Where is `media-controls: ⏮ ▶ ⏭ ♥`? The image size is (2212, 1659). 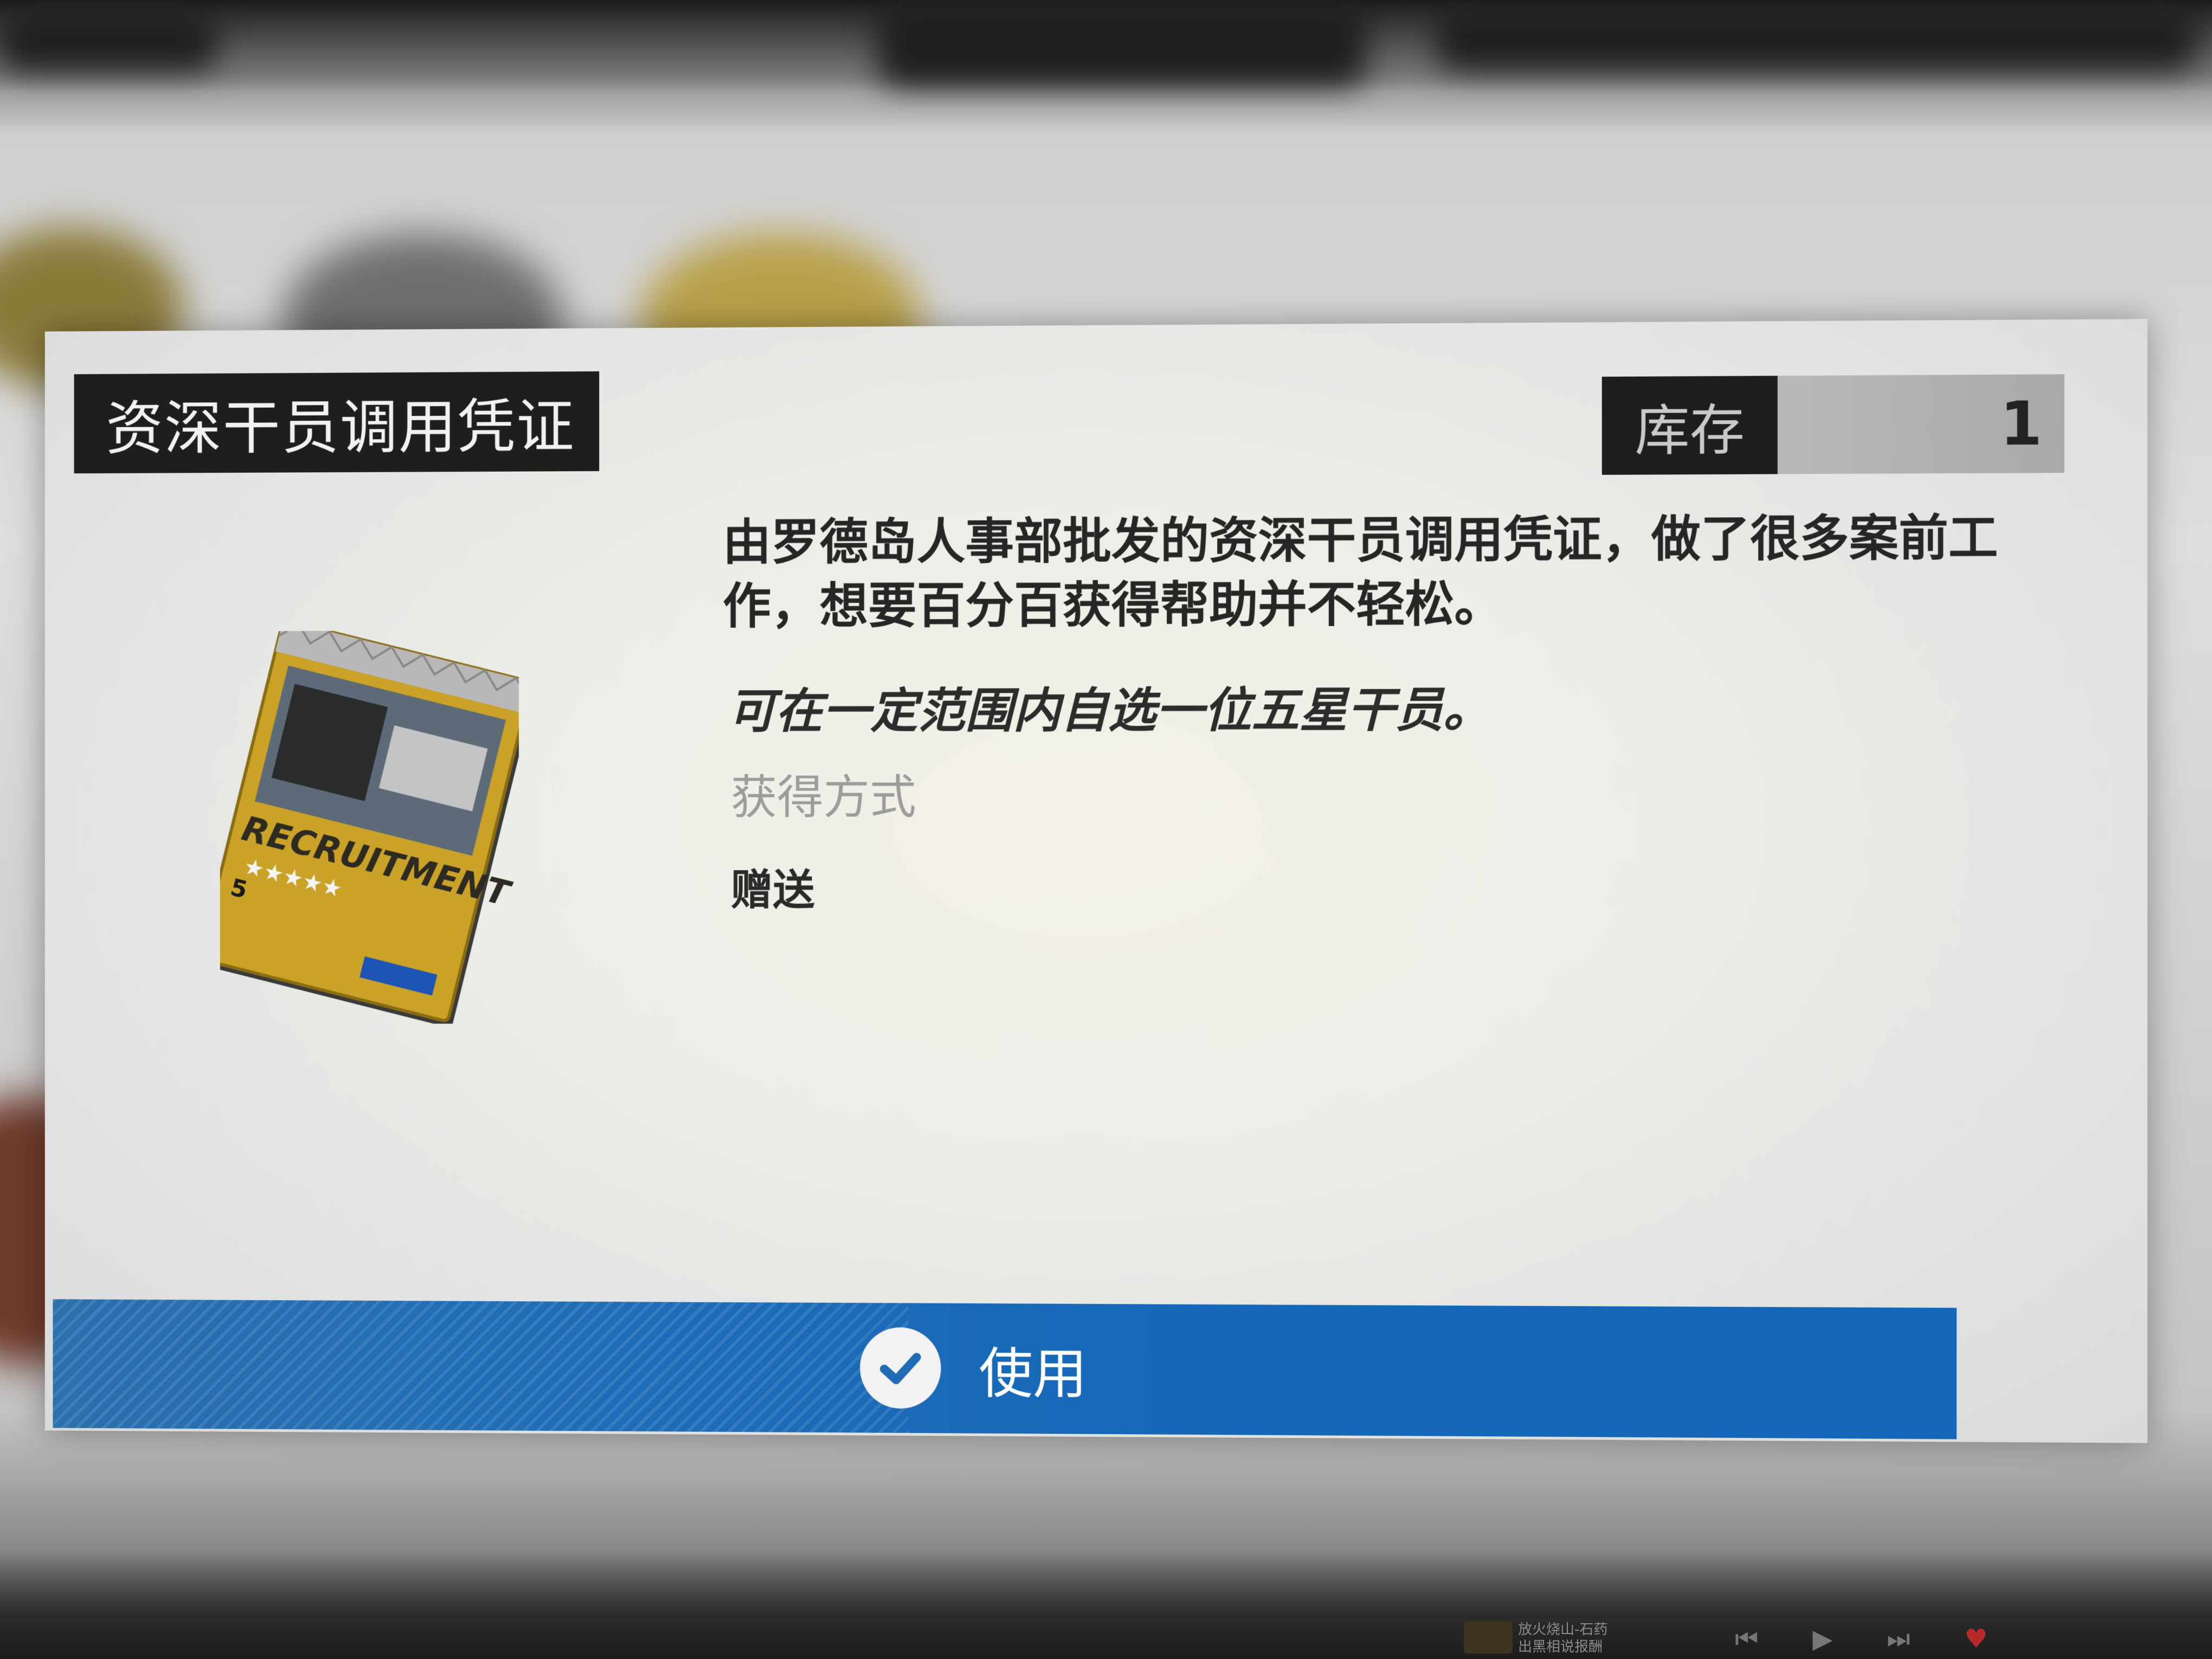
media-controls: ⏮ ▶ ⏭ ♥ is located at coordinates (1861, 1639).